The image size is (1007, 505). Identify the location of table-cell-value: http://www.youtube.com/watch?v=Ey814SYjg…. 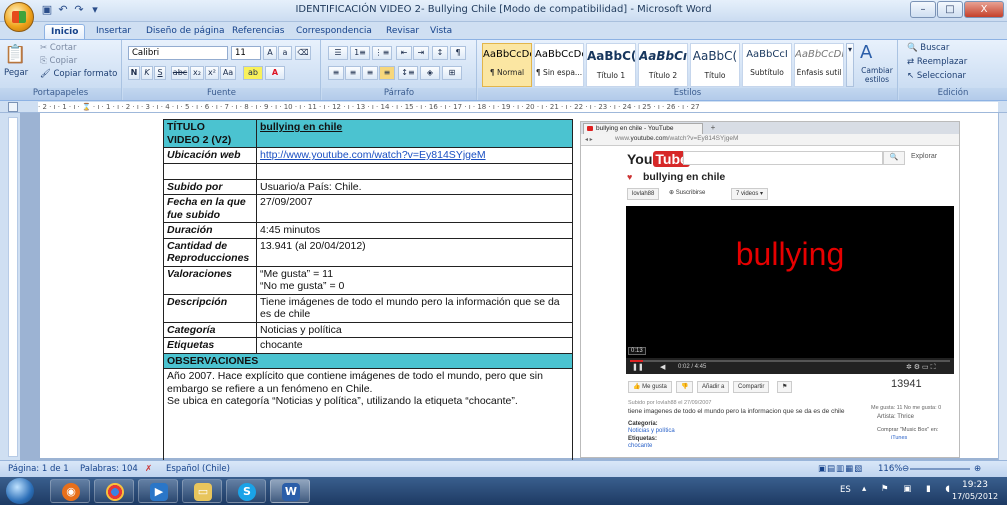
(414, 155).